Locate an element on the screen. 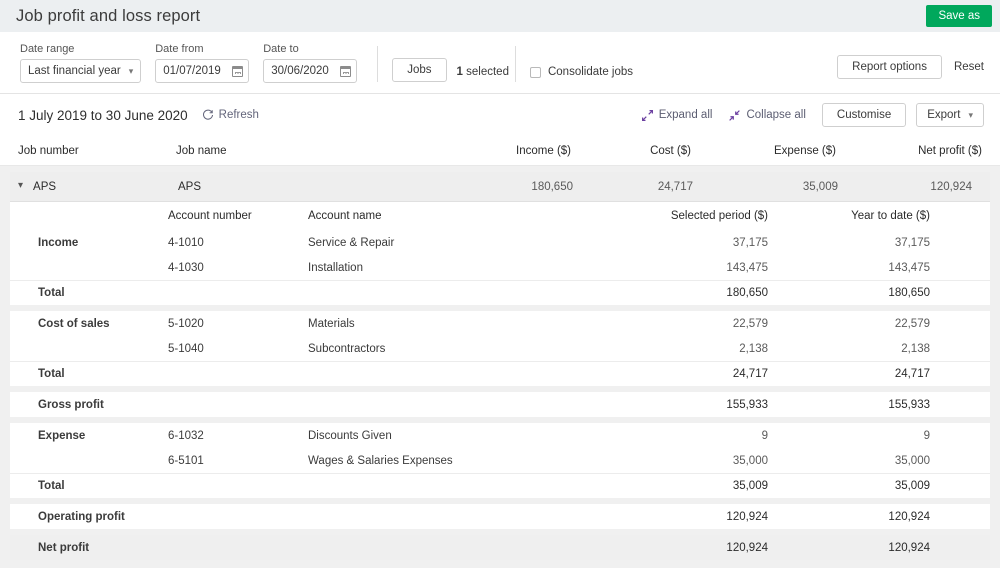  date-range-value: Last financial year is located at coordinates (74, 71).